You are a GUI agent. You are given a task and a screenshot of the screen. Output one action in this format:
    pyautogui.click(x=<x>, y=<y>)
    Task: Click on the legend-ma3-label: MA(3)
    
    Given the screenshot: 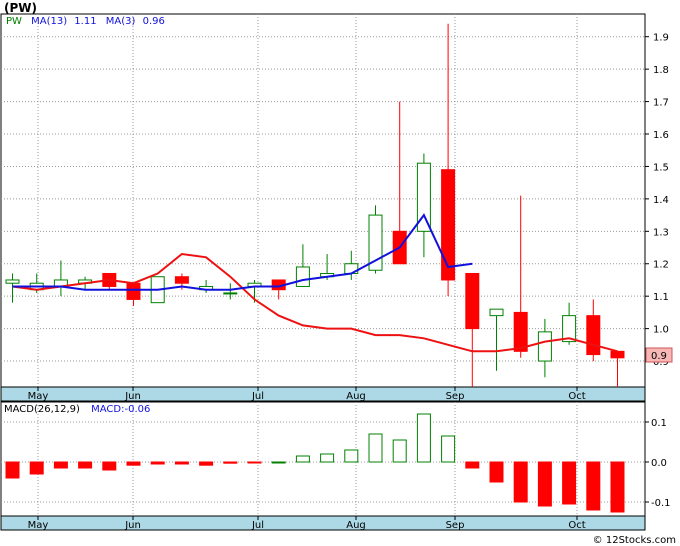 What is the action you would take?
    pyautogui.click(x=121, y=21)
    